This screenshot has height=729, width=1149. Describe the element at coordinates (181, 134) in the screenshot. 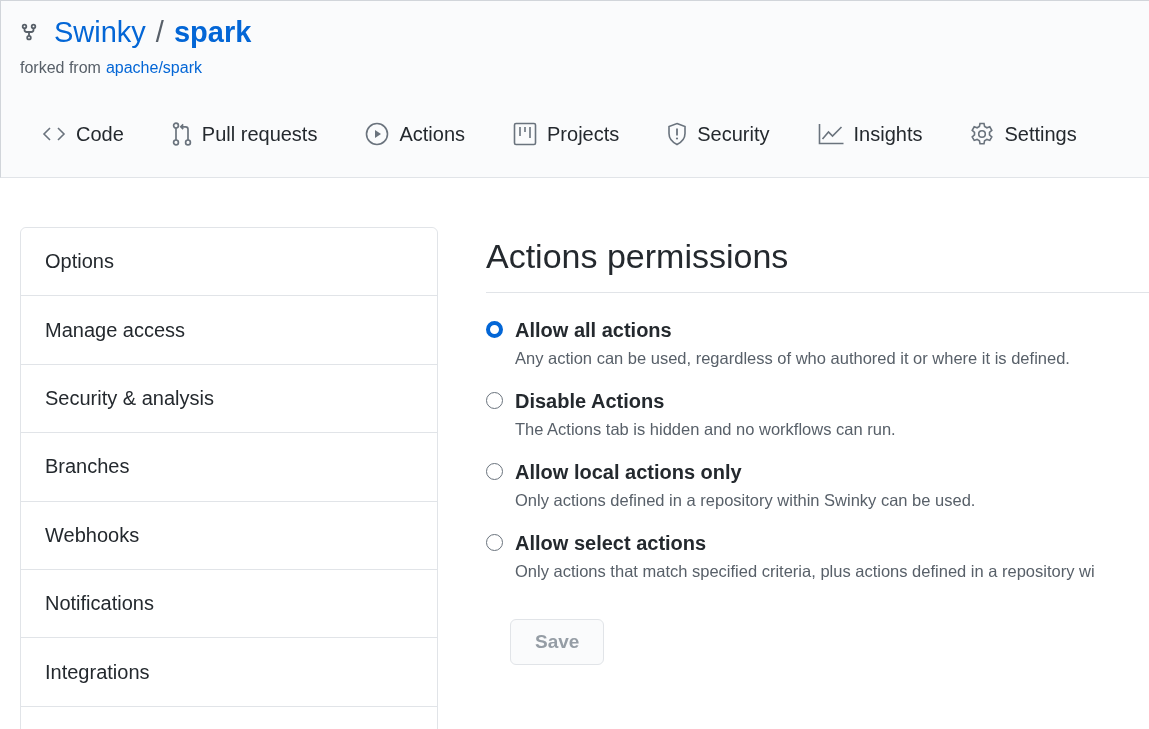

I see `pull-request-icon` at that location.